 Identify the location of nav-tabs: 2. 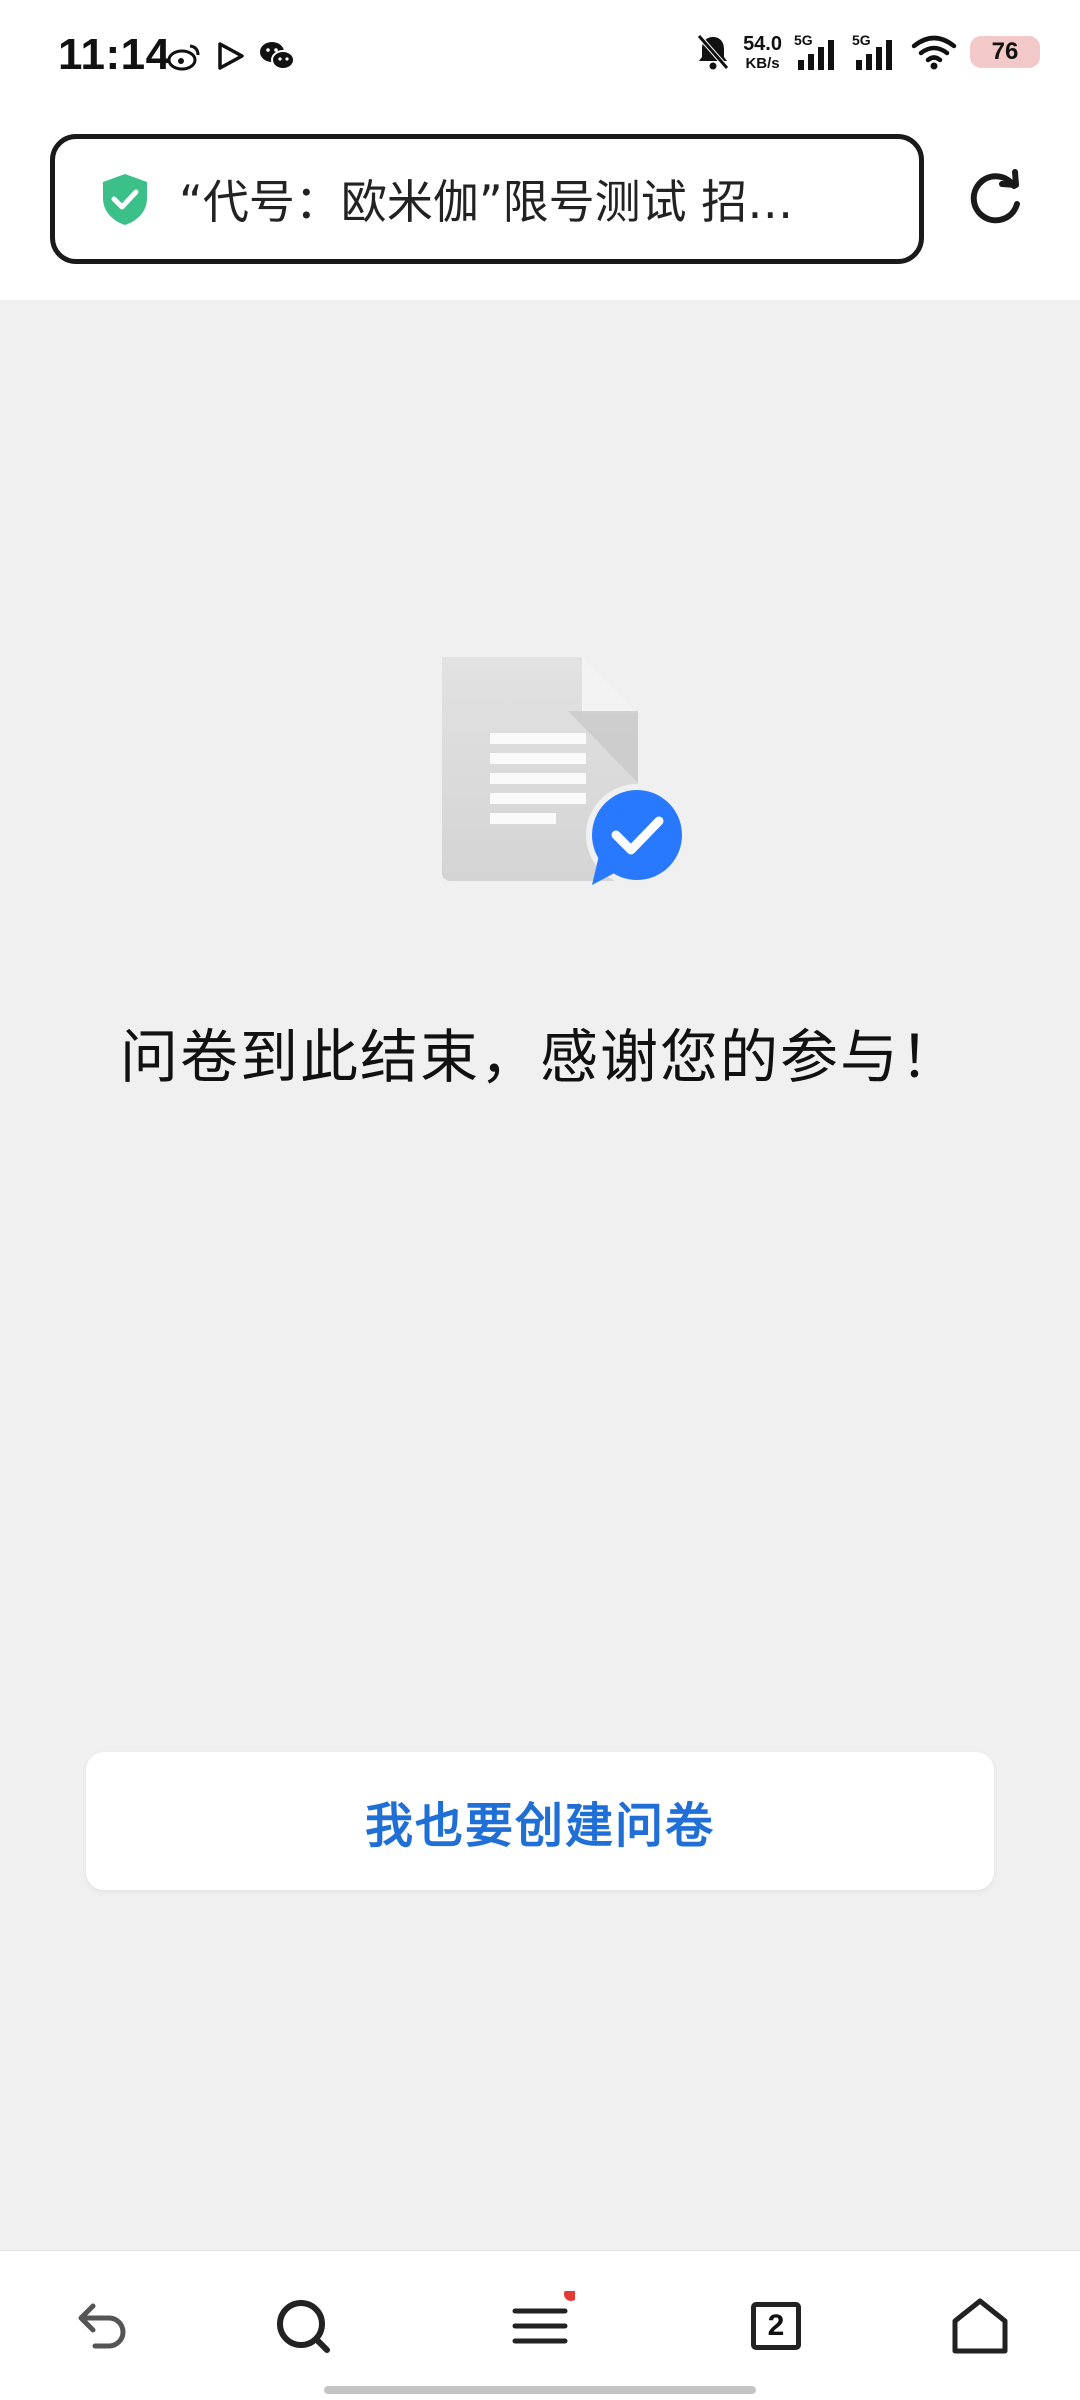
(776, 2326).